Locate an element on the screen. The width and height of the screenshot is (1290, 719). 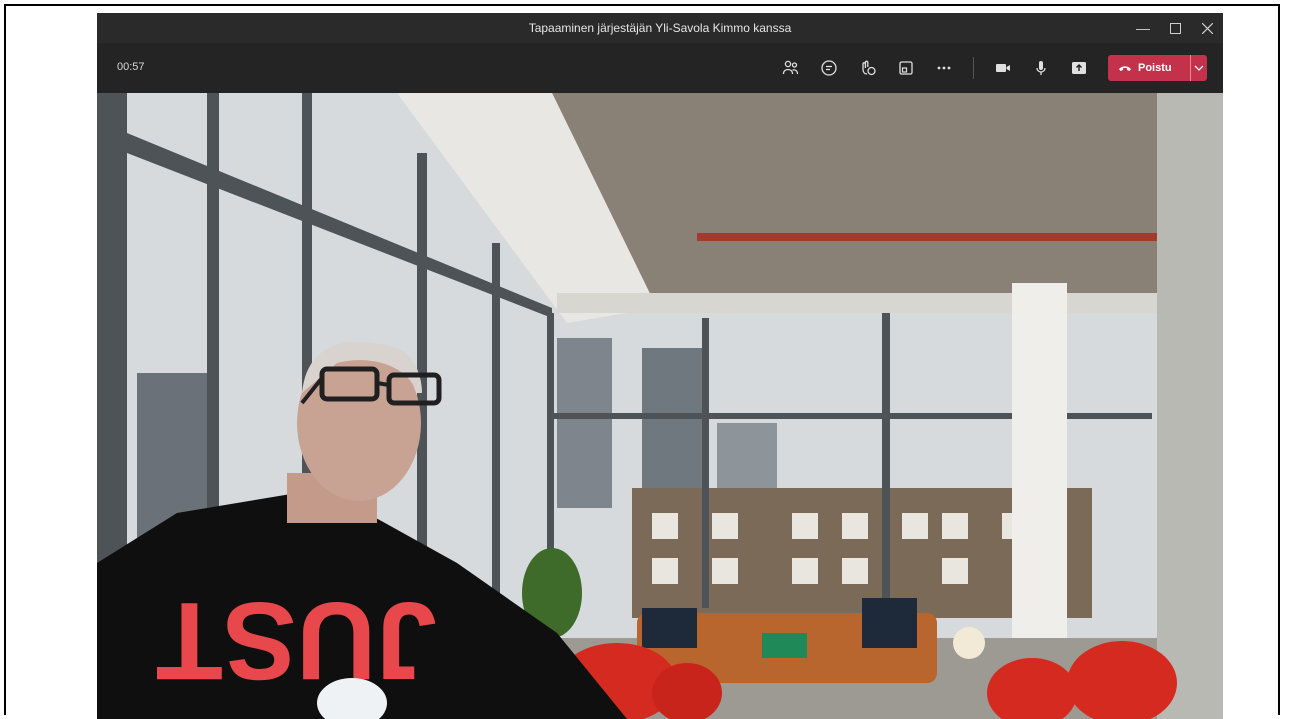
phone-hangup-icon is located at coordinates (1125, 68).